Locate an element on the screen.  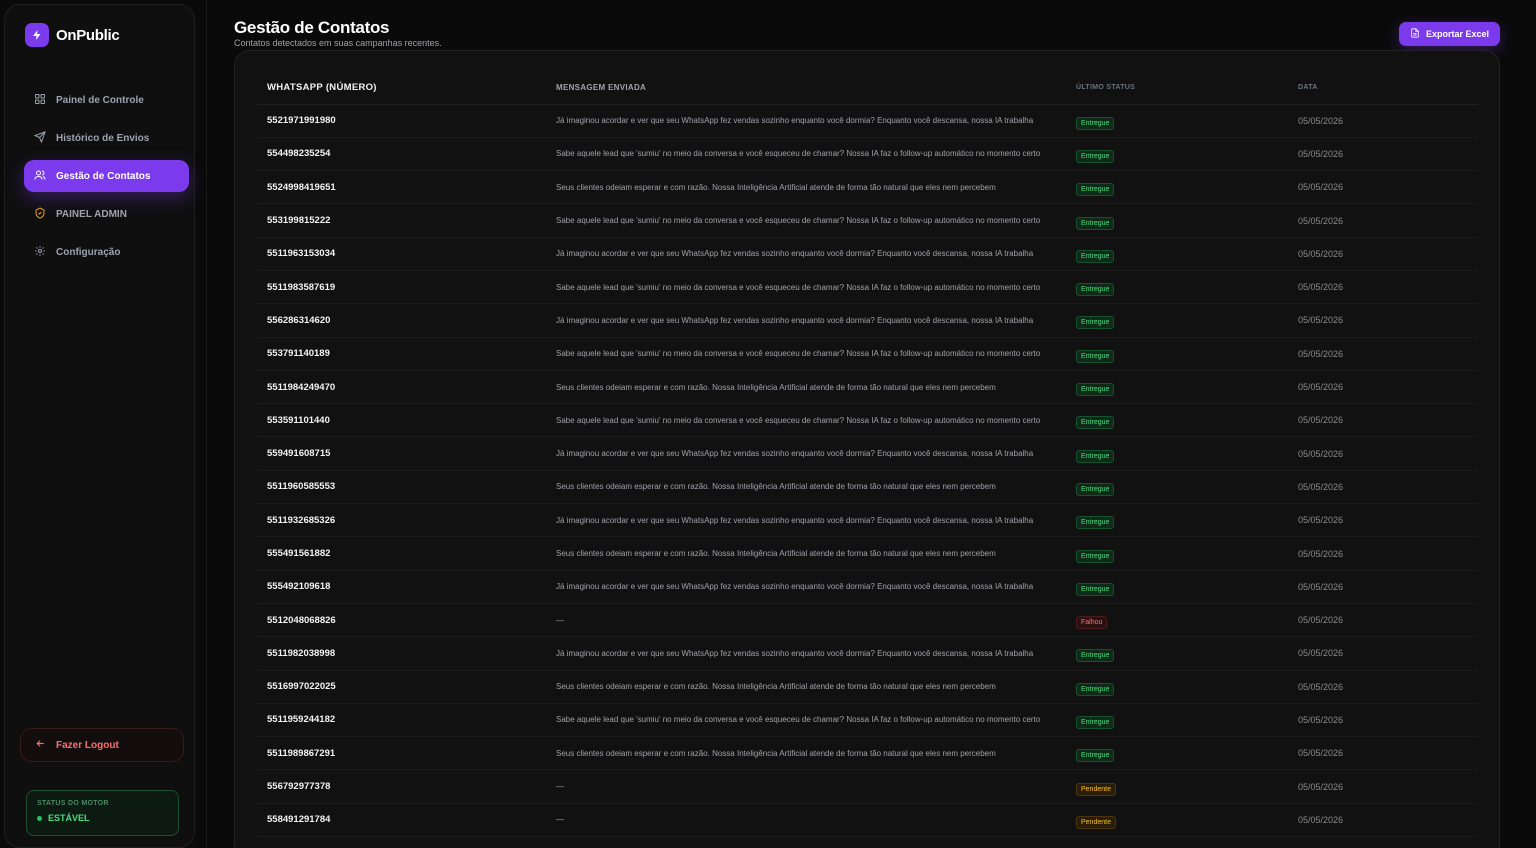
whatsapp-number: 553199815222 is located at coordinates (401, 220).